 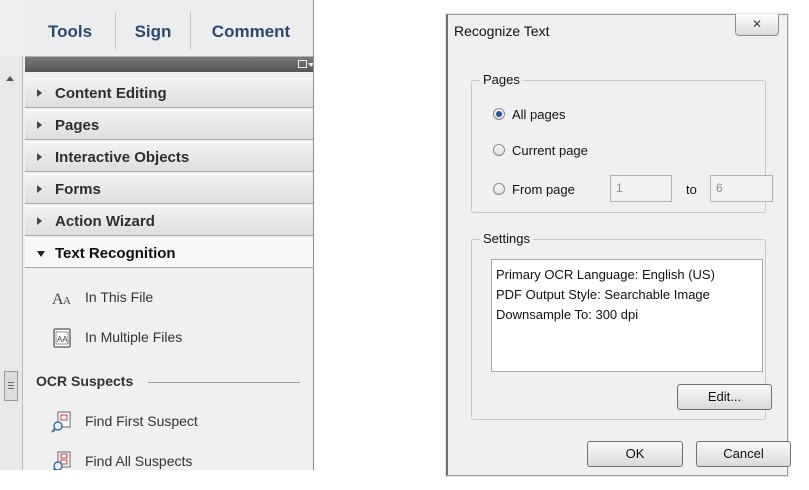 What do you see at coordinates (111, 93) in the screenshot?
I see `section-label: Content Editing` at bounding box center [111, 93].